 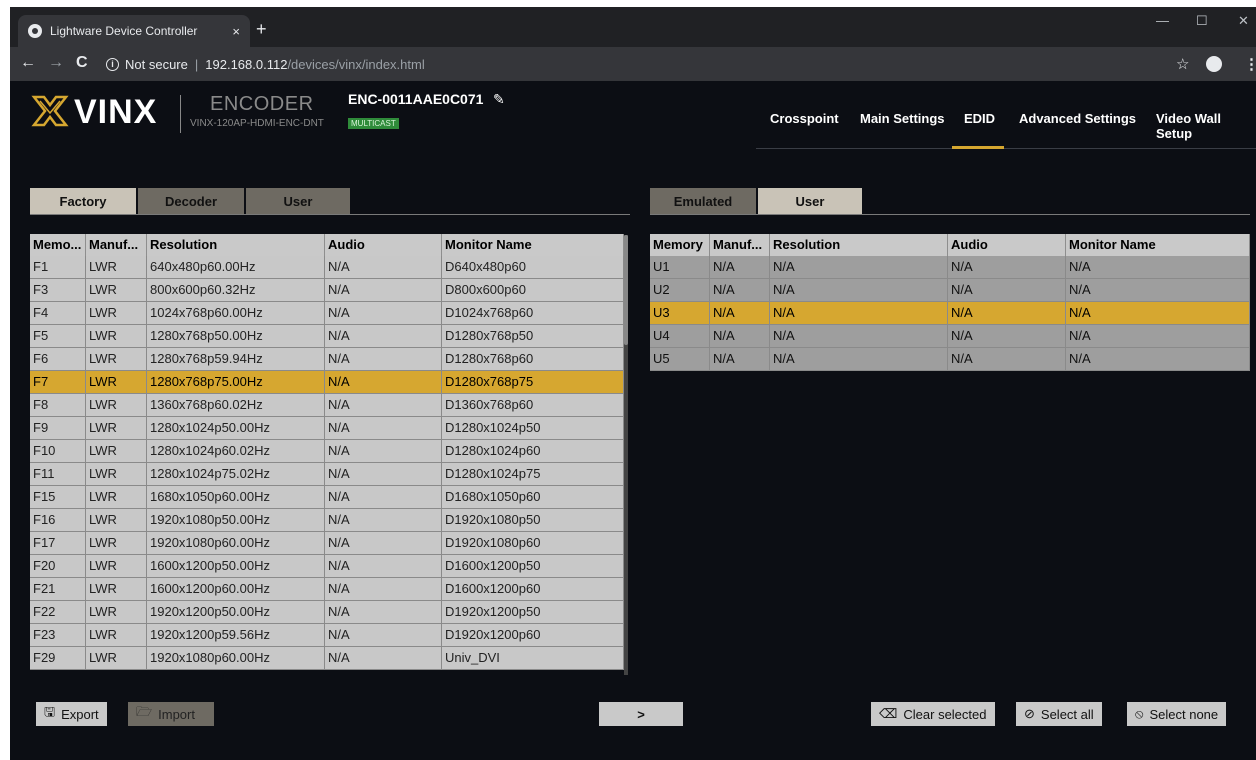 I want to click on profile-icon, so click(x=1214, y=64).